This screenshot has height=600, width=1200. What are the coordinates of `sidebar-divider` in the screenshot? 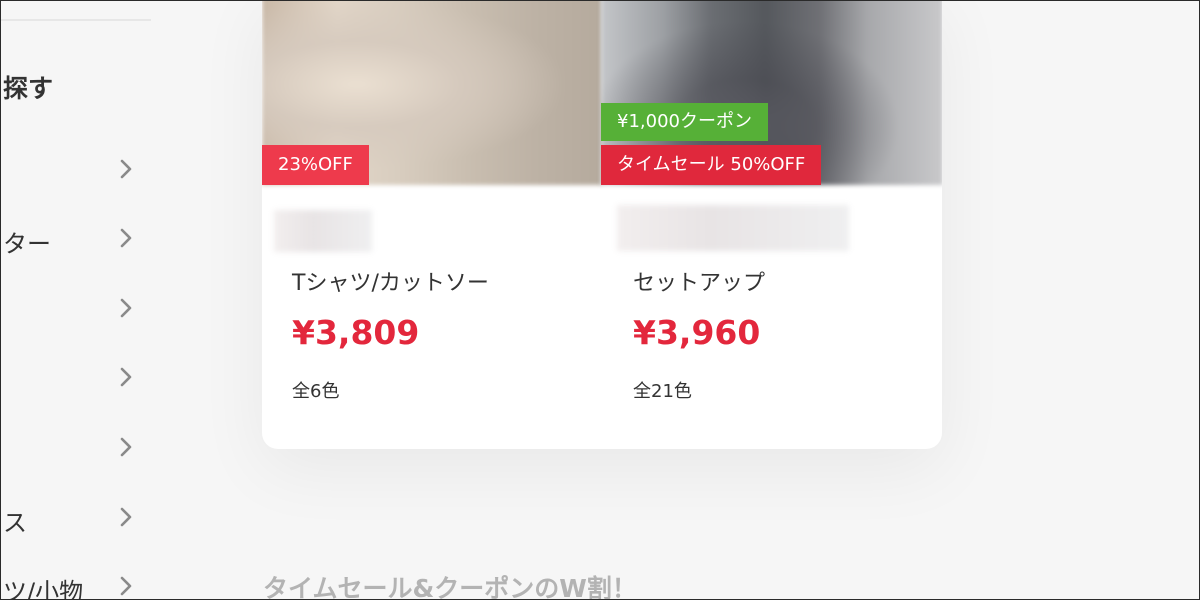 It's located at (76, 20).